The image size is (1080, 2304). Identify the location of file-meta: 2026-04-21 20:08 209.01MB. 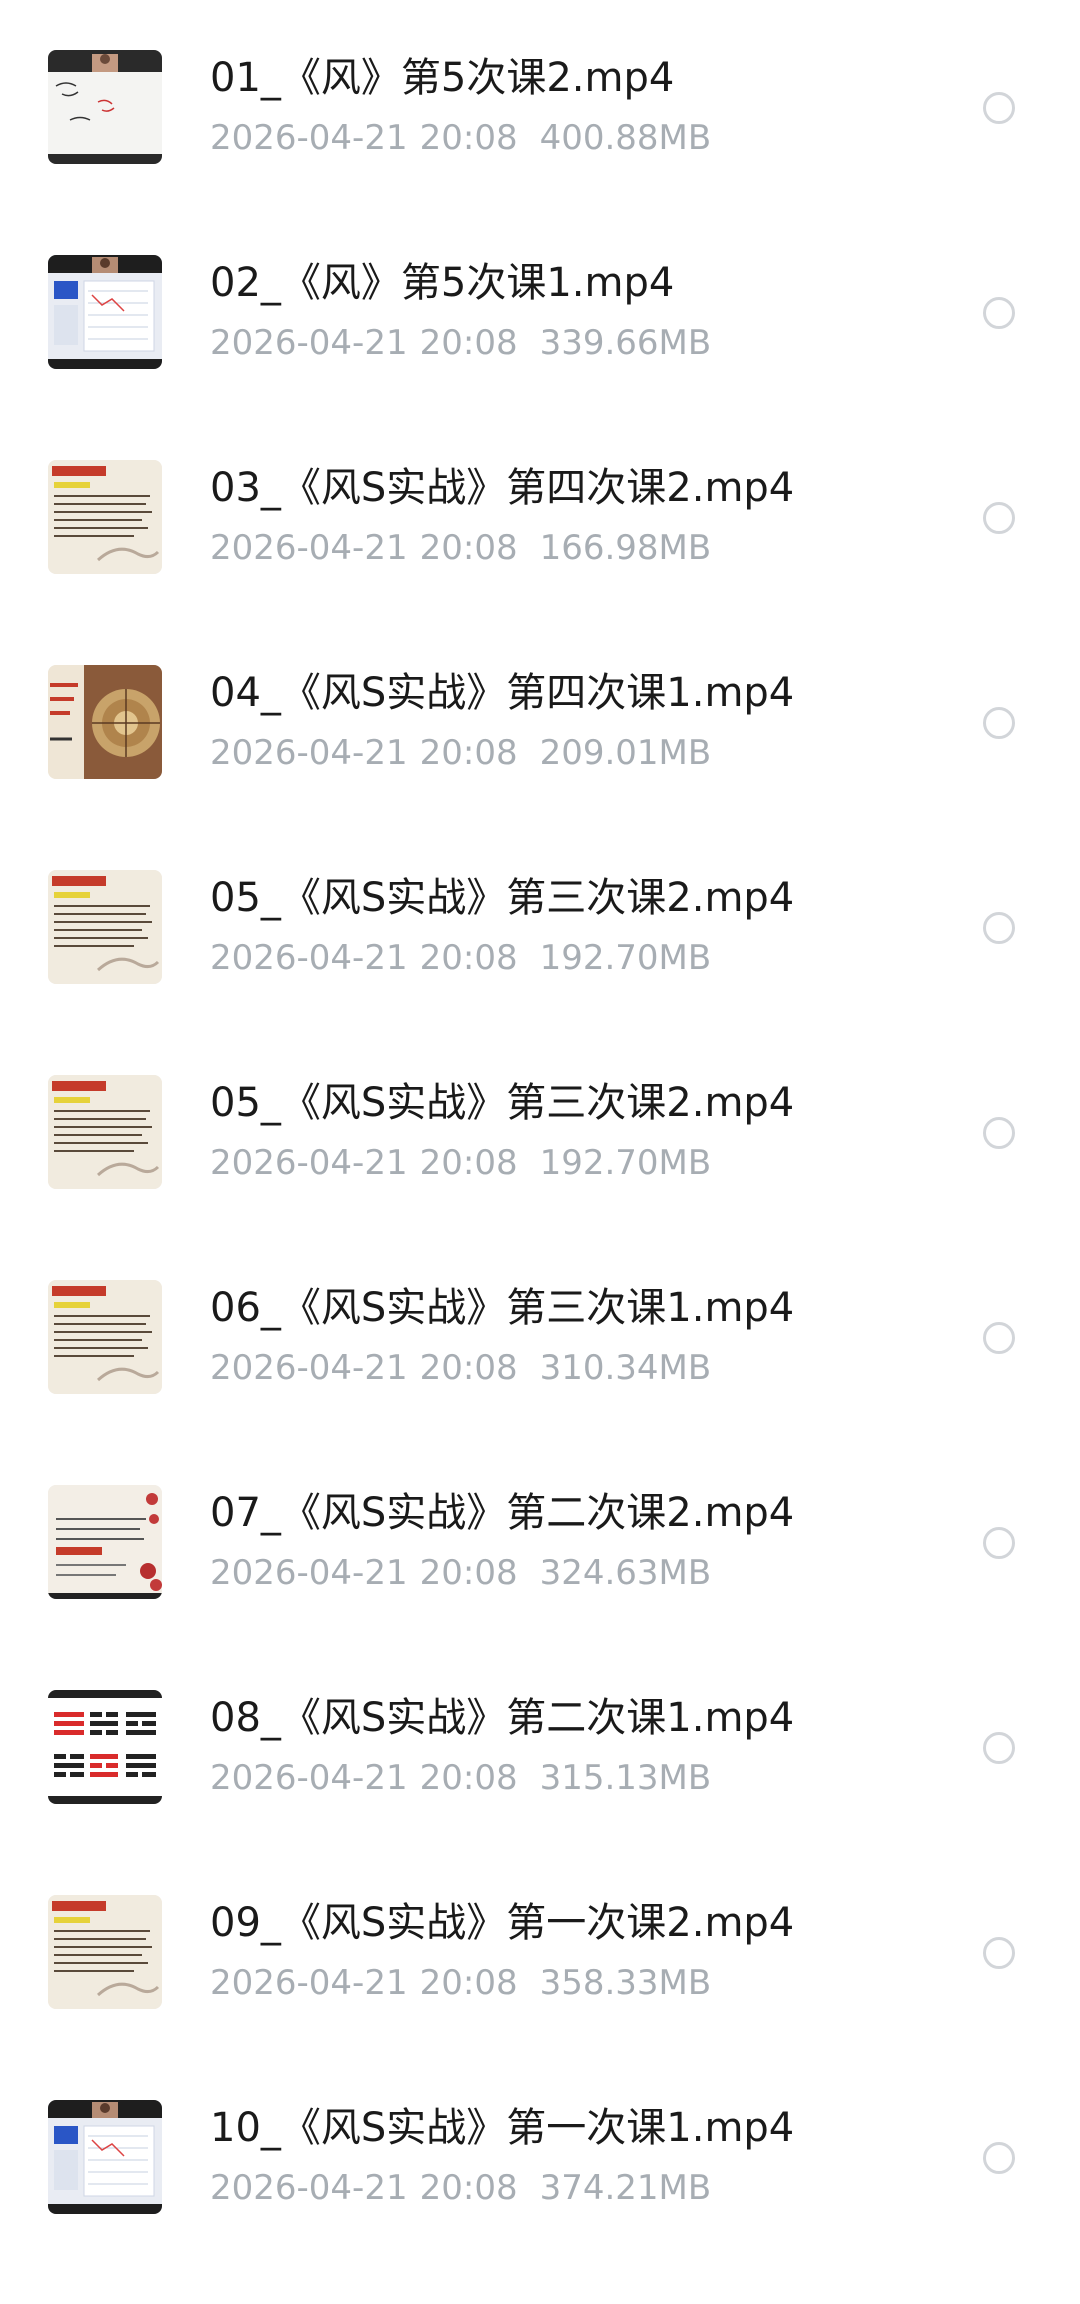
(460, 753).